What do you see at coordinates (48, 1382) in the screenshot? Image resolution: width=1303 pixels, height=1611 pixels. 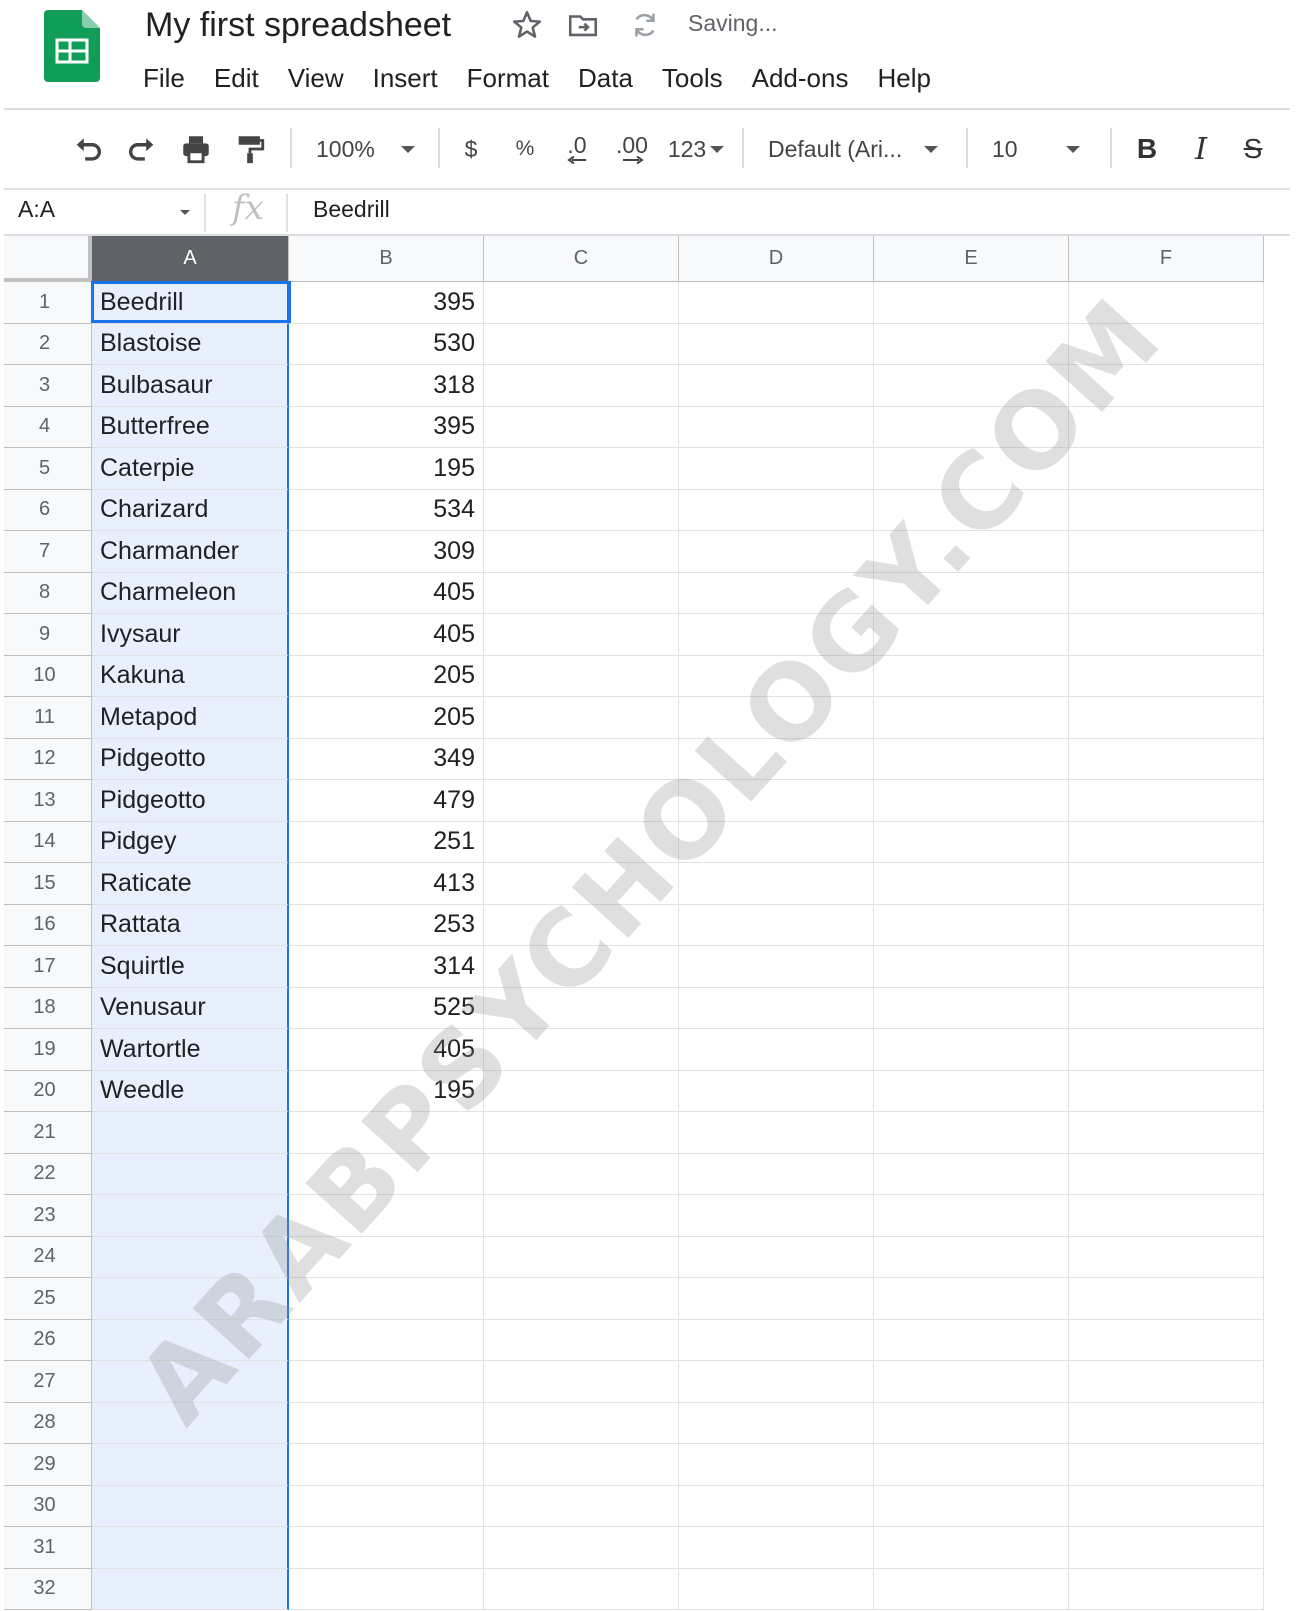 I see `row-header: 27` at bounding box center [48, 1382].